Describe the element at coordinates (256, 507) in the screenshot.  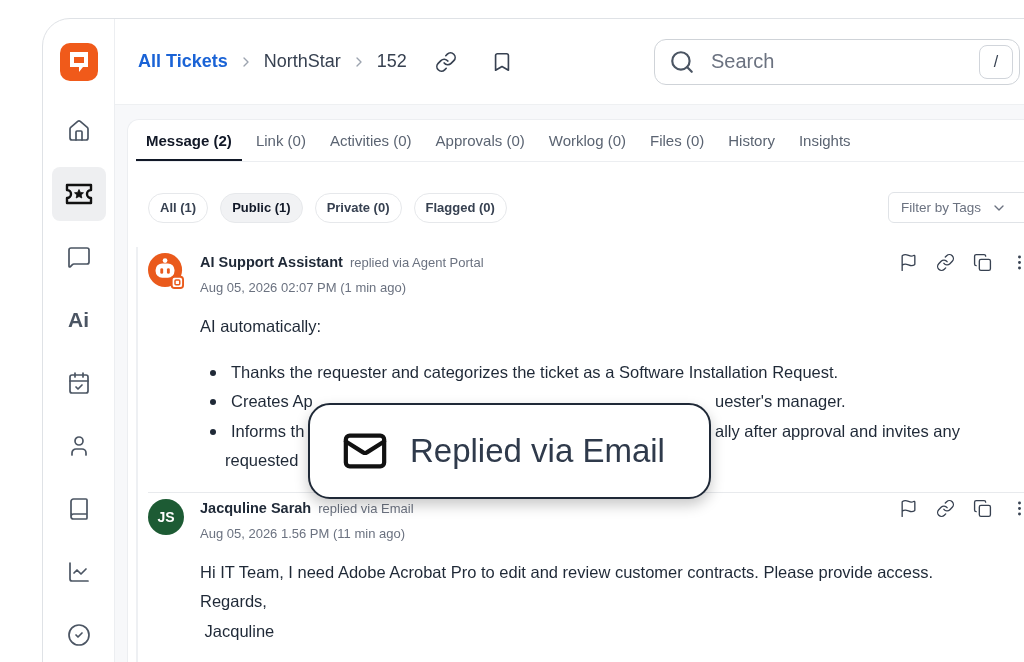
I see `author-name: Jacquline Sarah` at that location.